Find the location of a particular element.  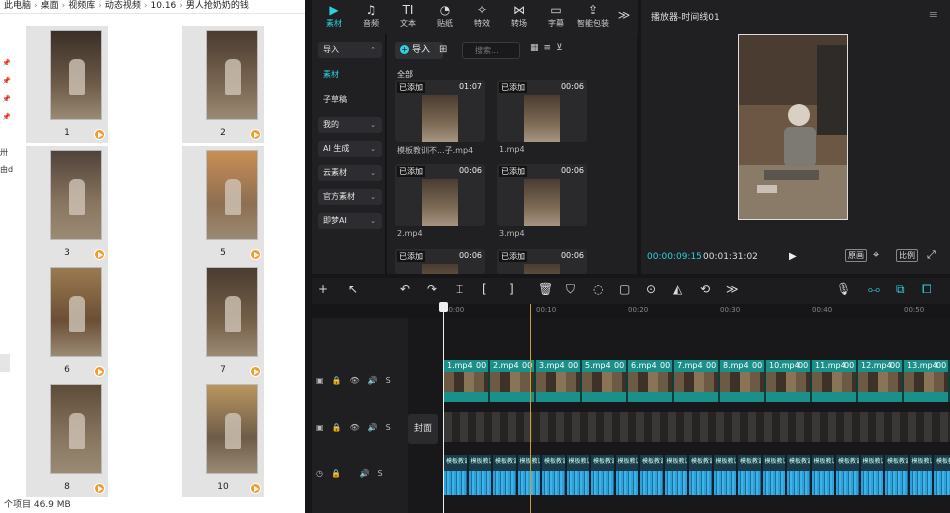

tab-text: TI 文本 is located at coordinates (408, 17).